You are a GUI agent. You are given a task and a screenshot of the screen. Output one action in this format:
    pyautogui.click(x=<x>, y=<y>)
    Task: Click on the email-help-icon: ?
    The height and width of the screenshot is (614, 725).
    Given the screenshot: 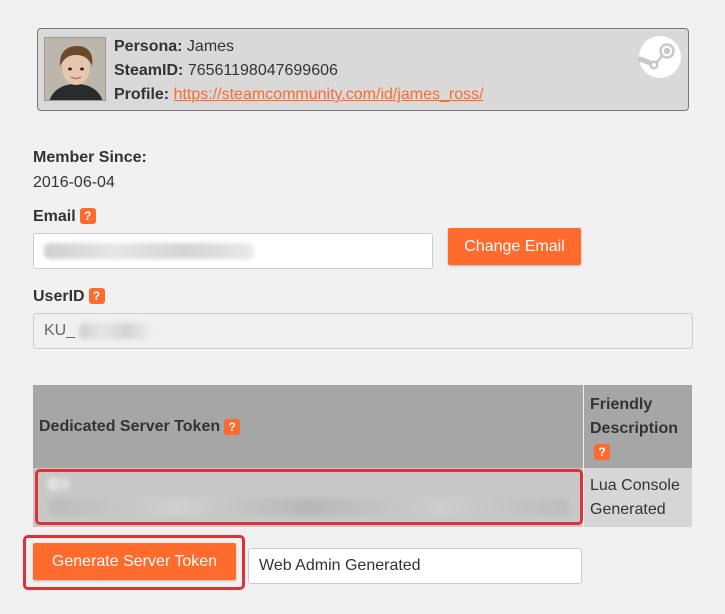 What is the action you would take?
    pyautogui.click(x=87, y=216)
    